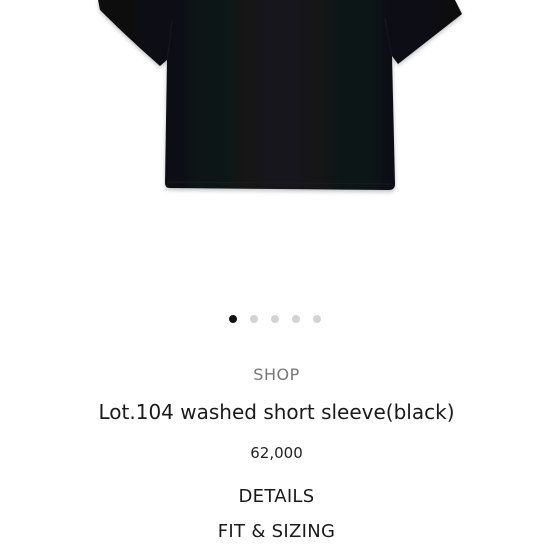 This screenshot has height=553, width=553. I want to click on details-link: DETAILS, so click(276, 496).